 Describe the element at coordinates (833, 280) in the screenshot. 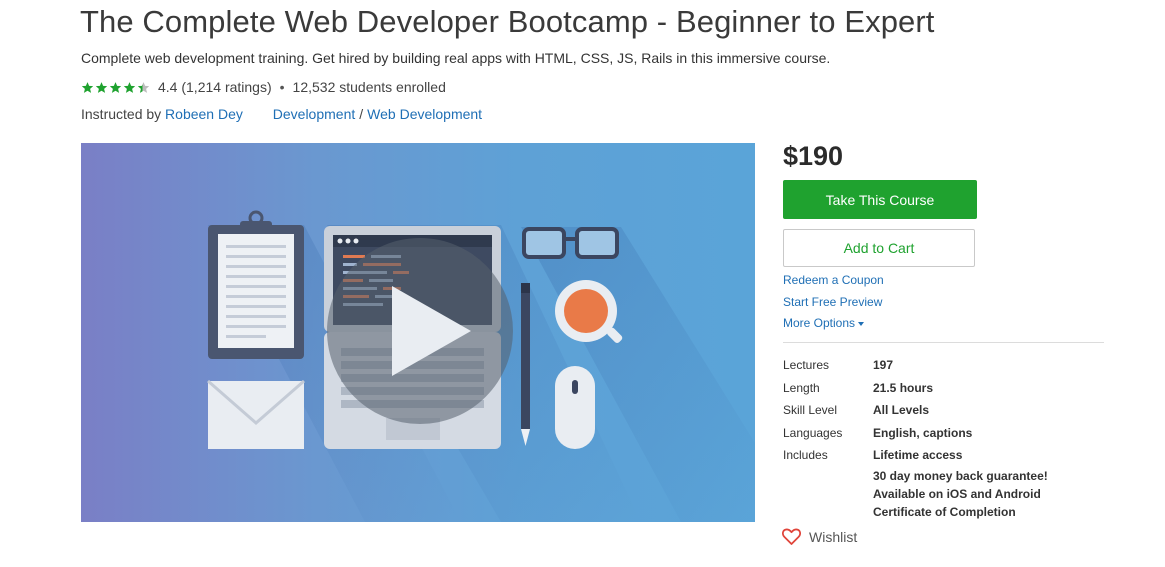

I see `redeem-coupon-link: Redeem a Coupon` at that location.